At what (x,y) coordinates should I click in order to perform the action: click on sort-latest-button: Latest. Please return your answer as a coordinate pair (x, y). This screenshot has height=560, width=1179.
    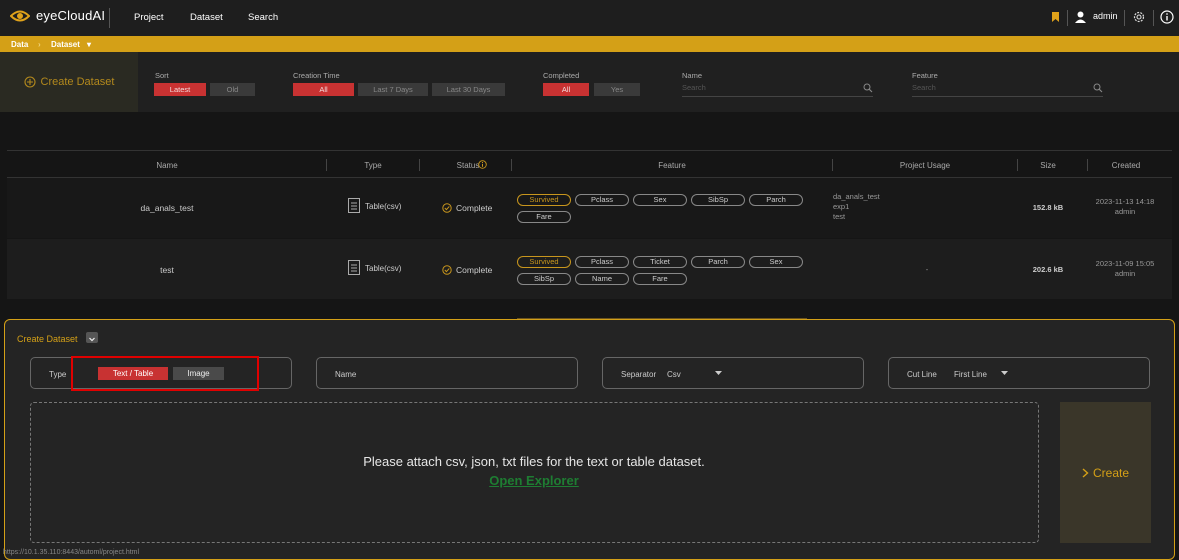
    Looking at the image, I should click on (180, 89).